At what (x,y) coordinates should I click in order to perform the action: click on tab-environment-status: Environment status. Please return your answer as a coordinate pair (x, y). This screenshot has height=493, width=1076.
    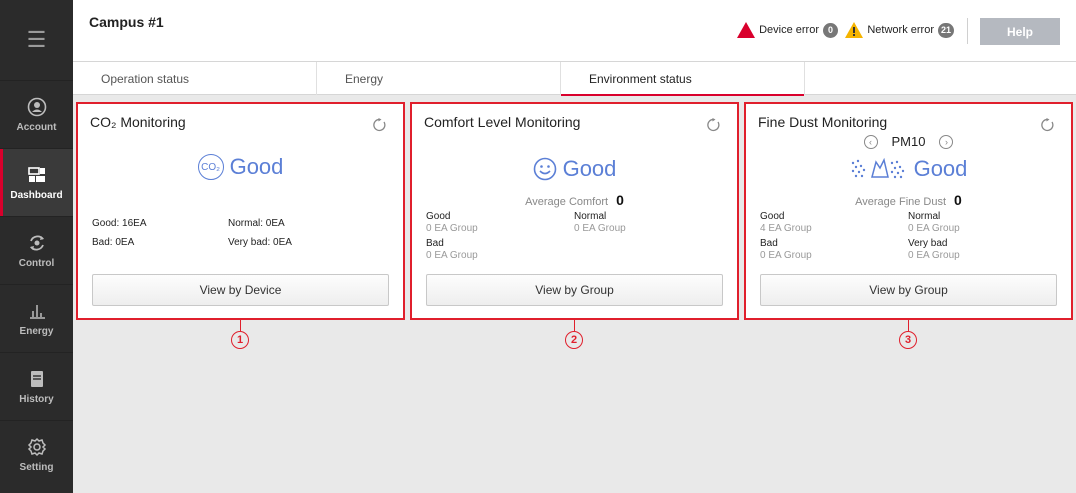
    Looking at the image, I should click on (683, 79).